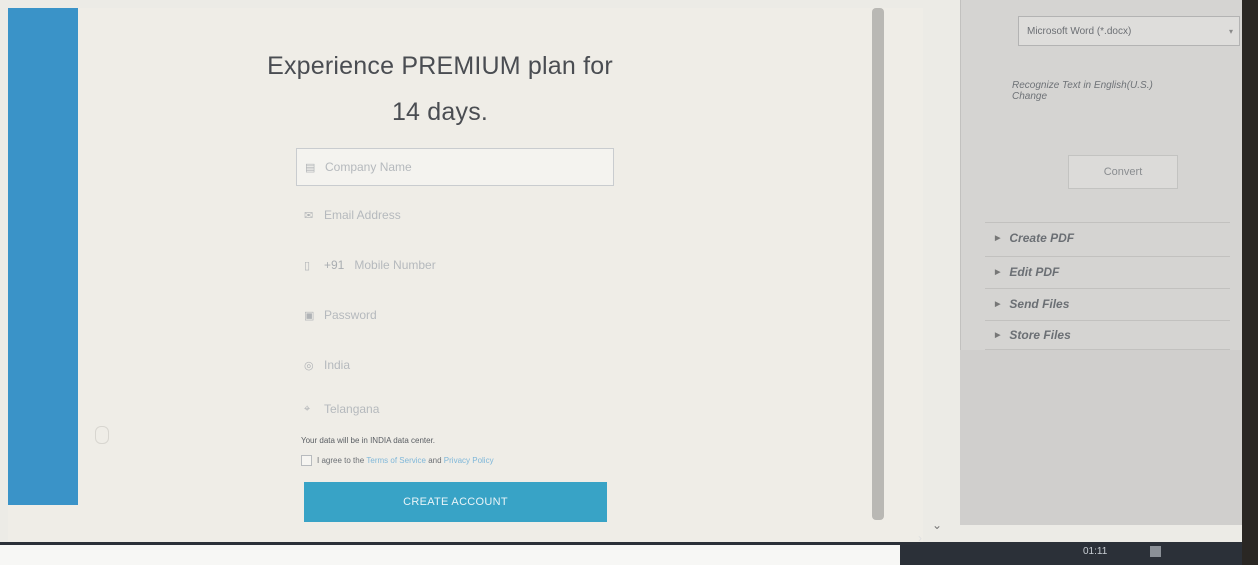  I want to click on state-value: Telangana, so click(352, 409).